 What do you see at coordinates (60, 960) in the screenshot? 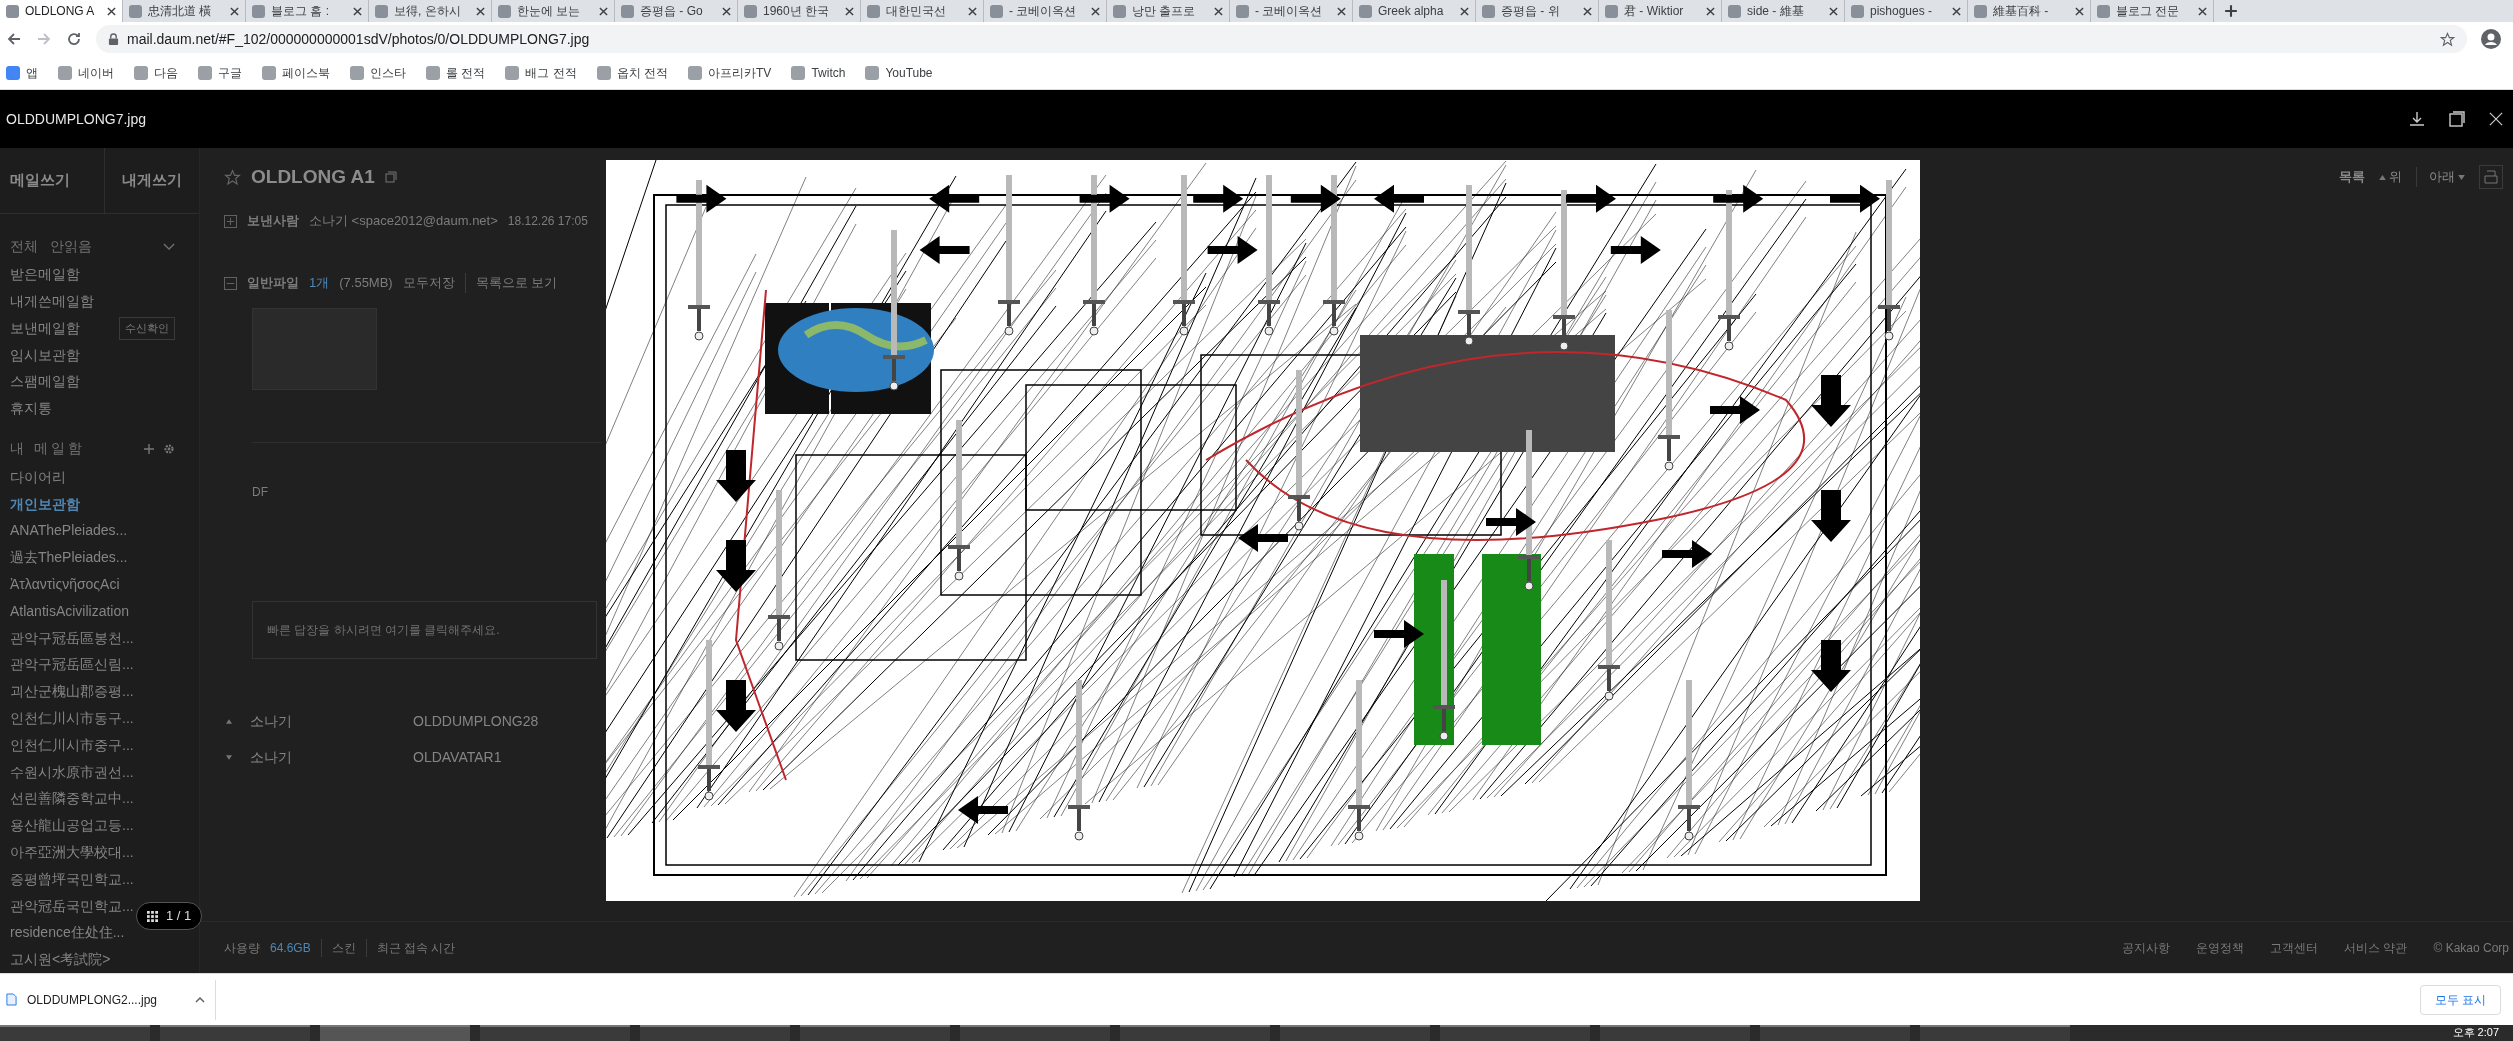
I see `folder-item: 고시원<考試院>` at bounding box center [60, 960].